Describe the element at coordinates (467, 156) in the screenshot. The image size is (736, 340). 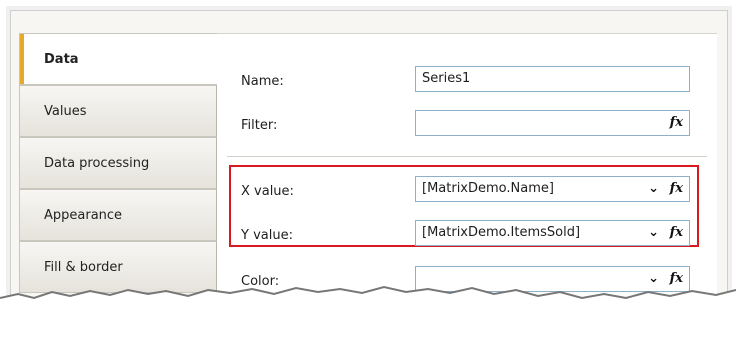
I see `section-divider` at that location.